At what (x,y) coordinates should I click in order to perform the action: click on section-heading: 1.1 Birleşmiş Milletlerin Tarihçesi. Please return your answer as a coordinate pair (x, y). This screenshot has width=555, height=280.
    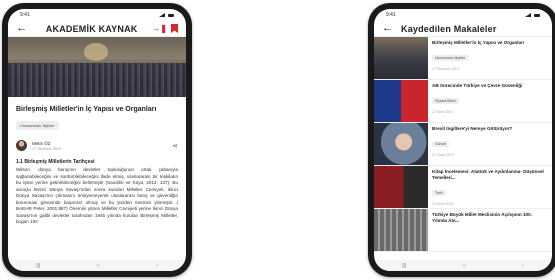
    Looking at the image, I should click on (55, 162).